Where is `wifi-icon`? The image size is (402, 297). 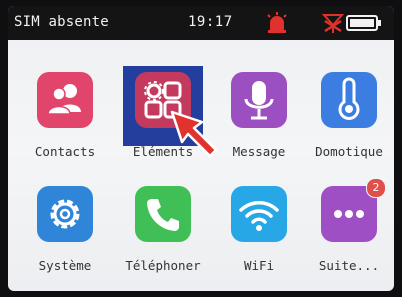
wifi-icon is located at coordinates (259, 214).